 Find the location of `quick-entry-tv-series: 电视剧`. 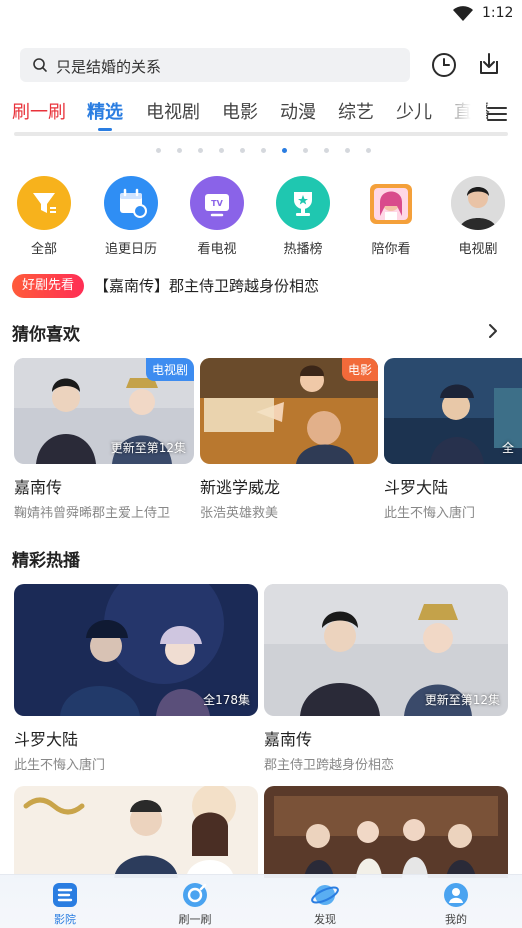

quick-entry-tv-series: 电视剧 is located at coordinates (478, 216).